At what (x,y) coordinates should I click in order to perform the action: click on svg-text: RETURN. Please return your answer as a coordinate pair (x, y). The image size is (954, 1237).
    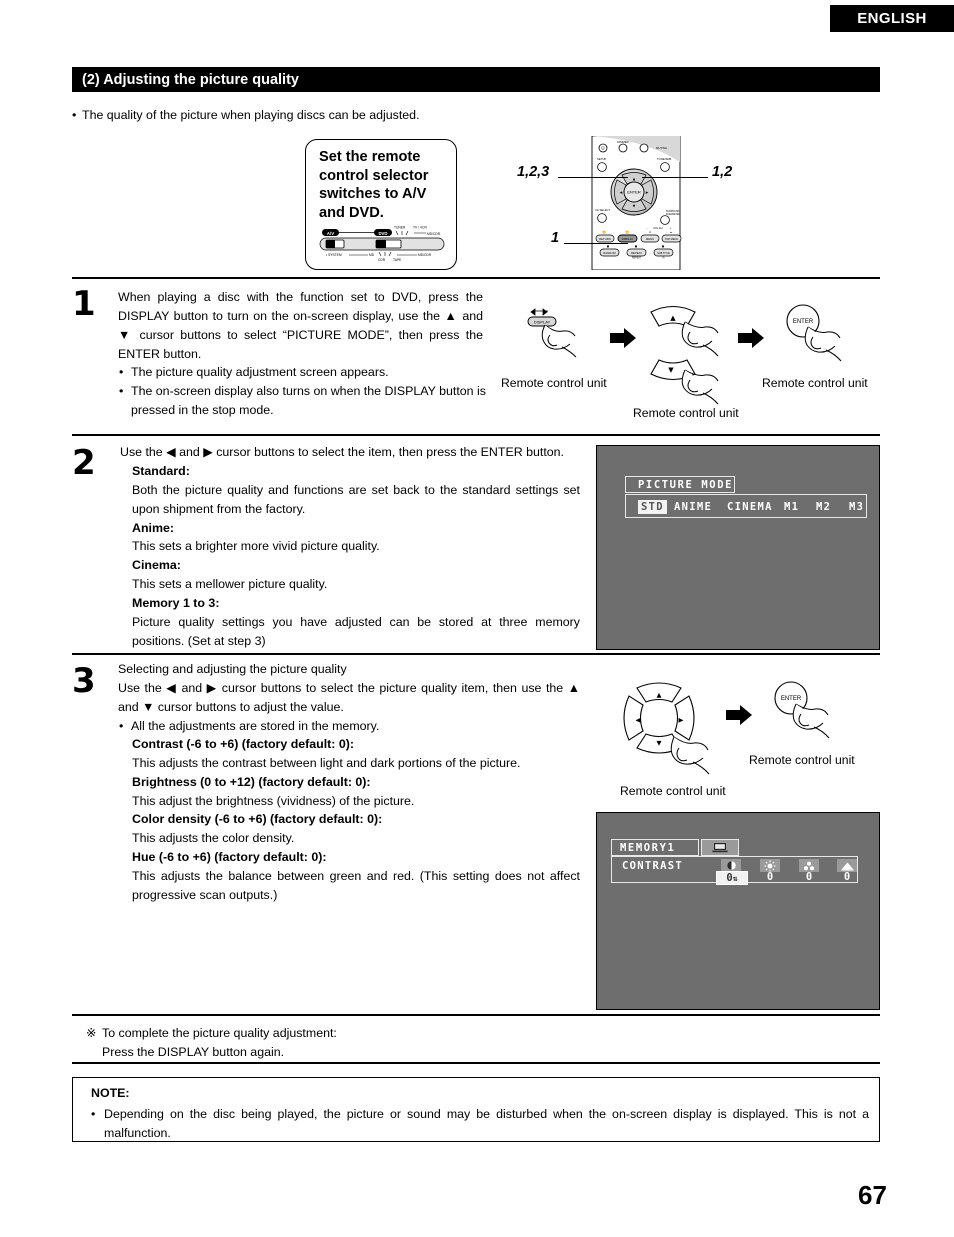
    Looking at the image, I should click on (605, 239).